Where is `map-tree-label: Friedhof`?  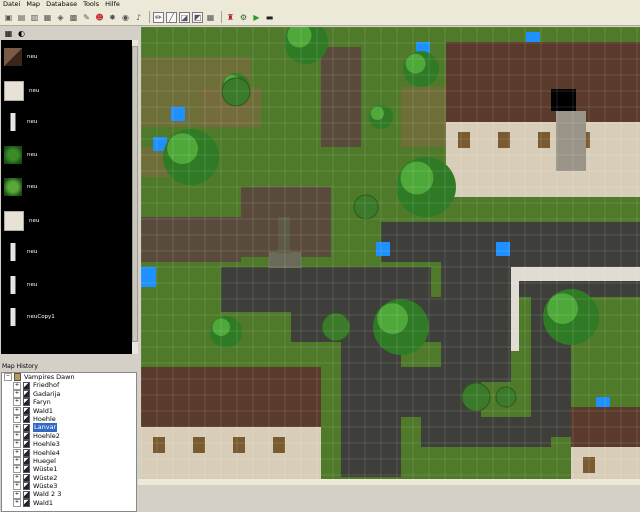
map-tree-label: Friedhof is located at coordinates (46, 385).